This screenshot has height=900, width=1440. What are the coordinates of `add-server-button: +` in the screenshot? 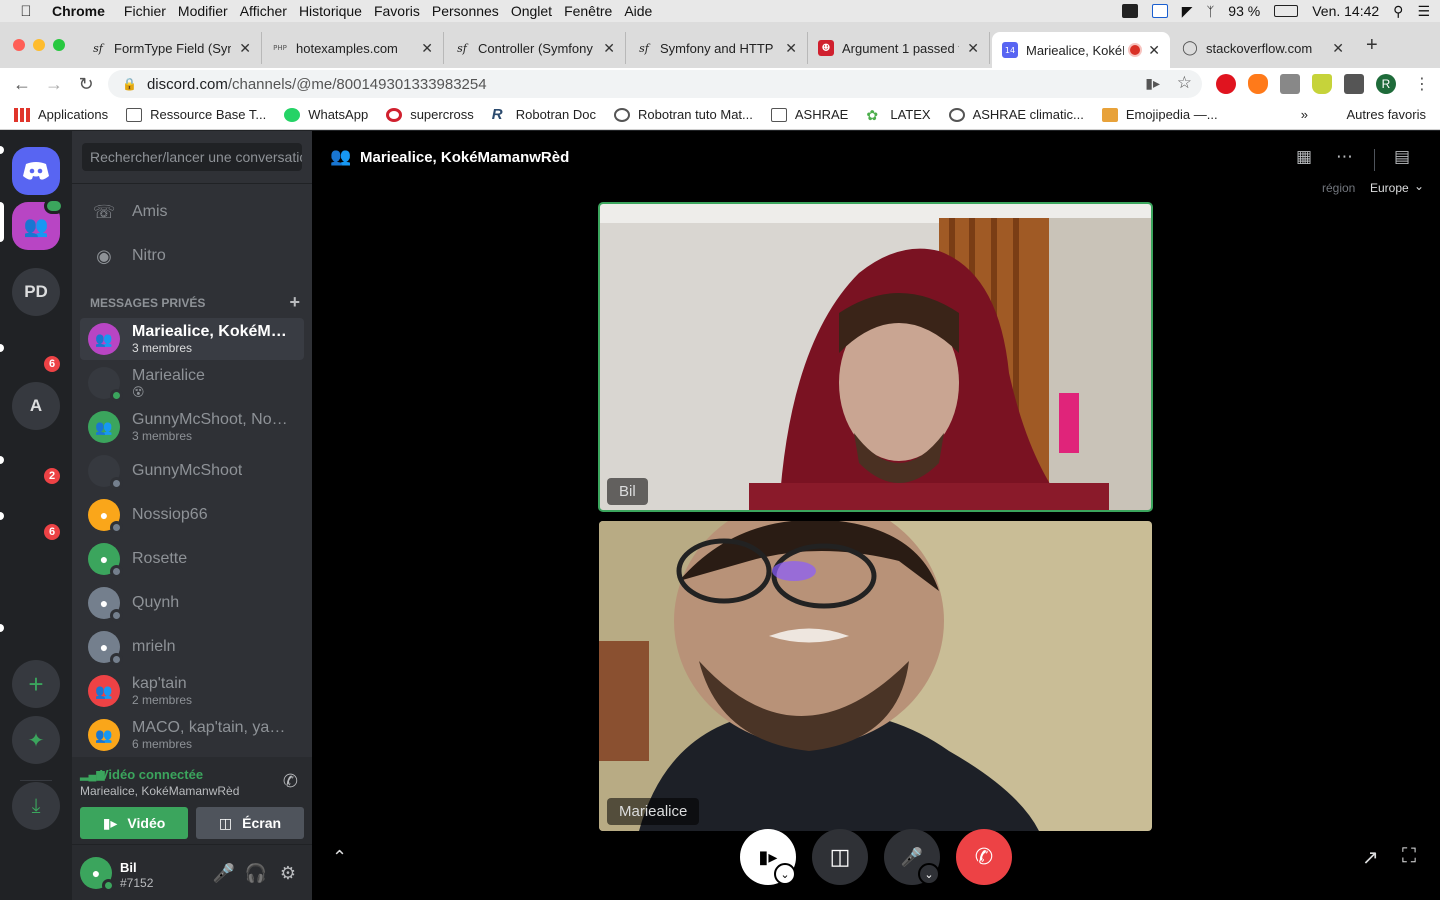 It's located at (36, 684).